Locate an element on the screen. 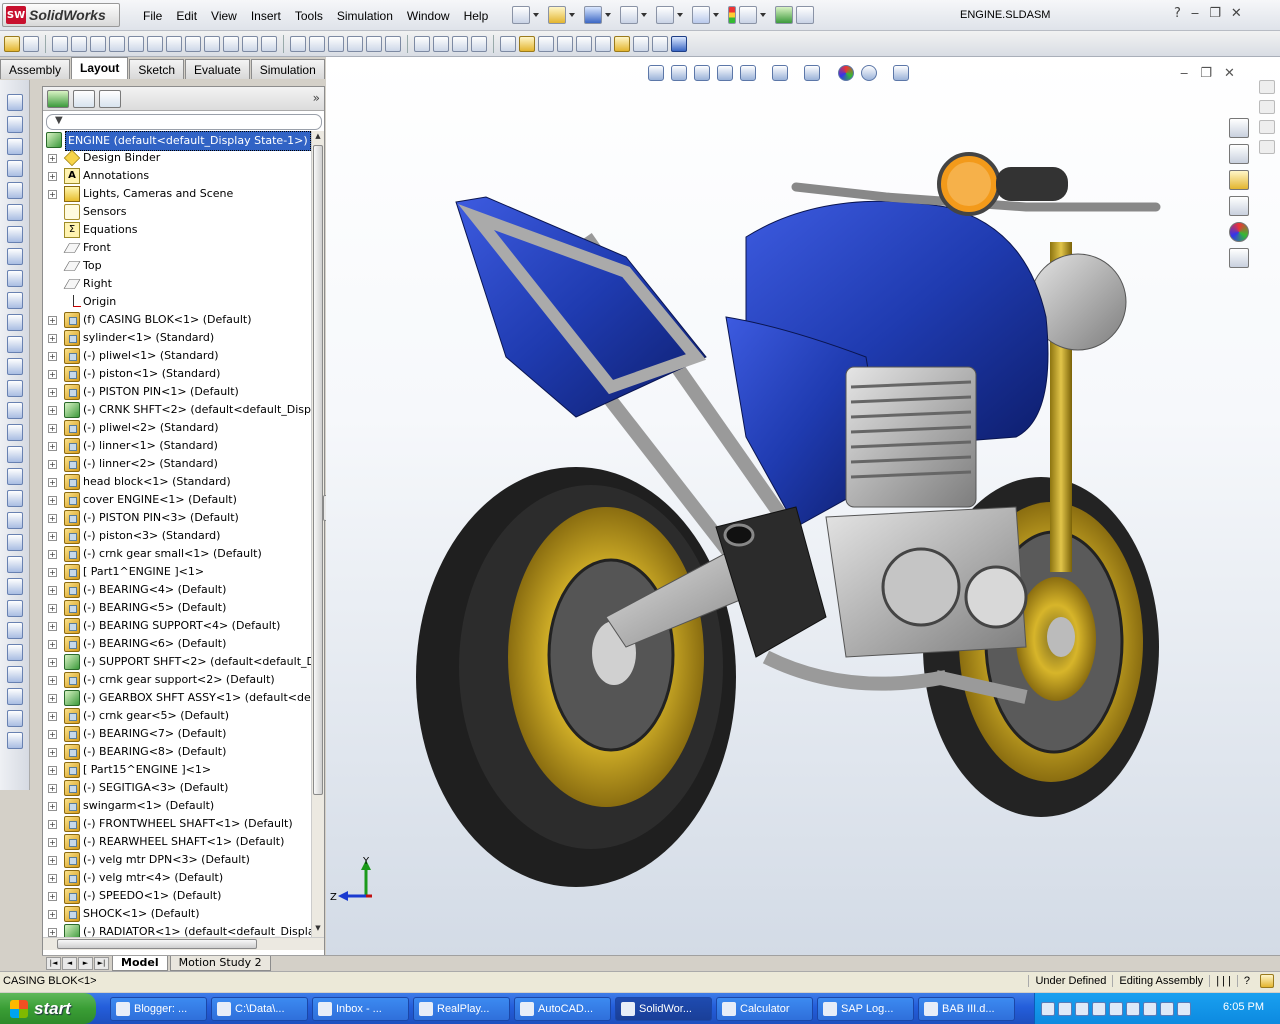 The image size is (1280, 1024). block-icon is located at coordinates (508, 43).